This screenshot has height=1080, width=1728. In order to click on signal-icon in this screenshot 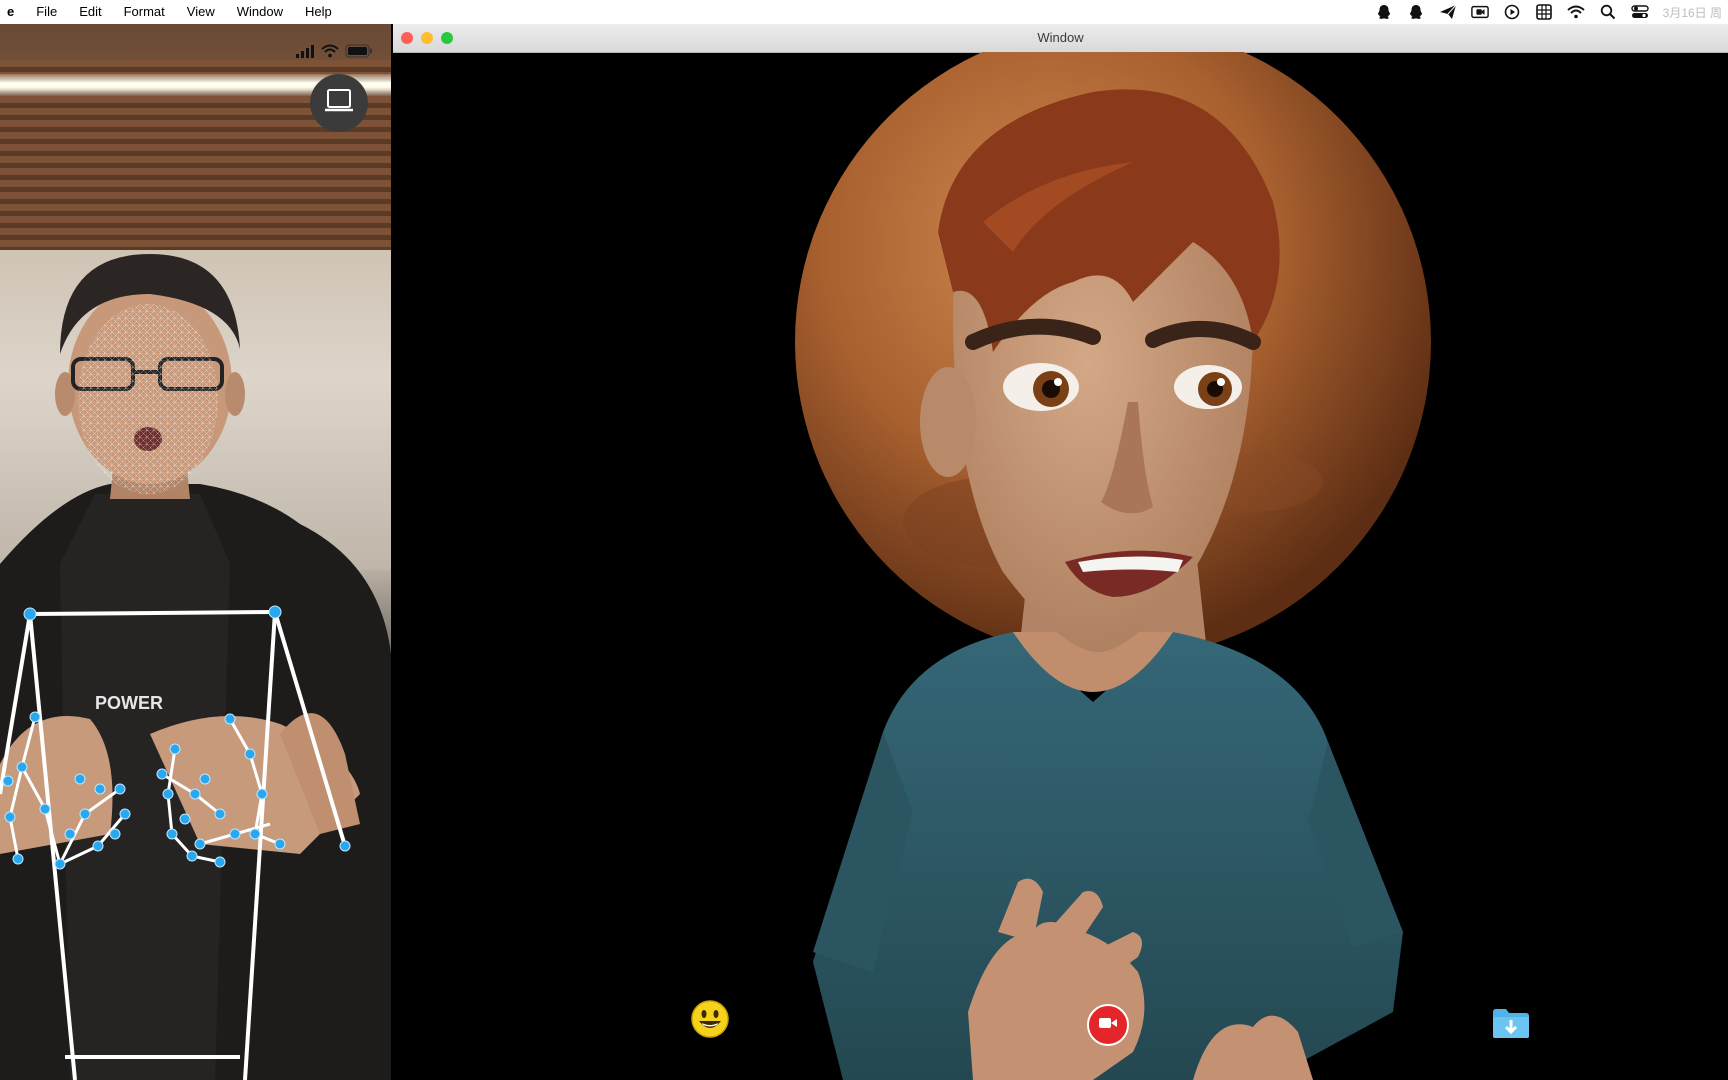, I will do `click(305, 53)`.